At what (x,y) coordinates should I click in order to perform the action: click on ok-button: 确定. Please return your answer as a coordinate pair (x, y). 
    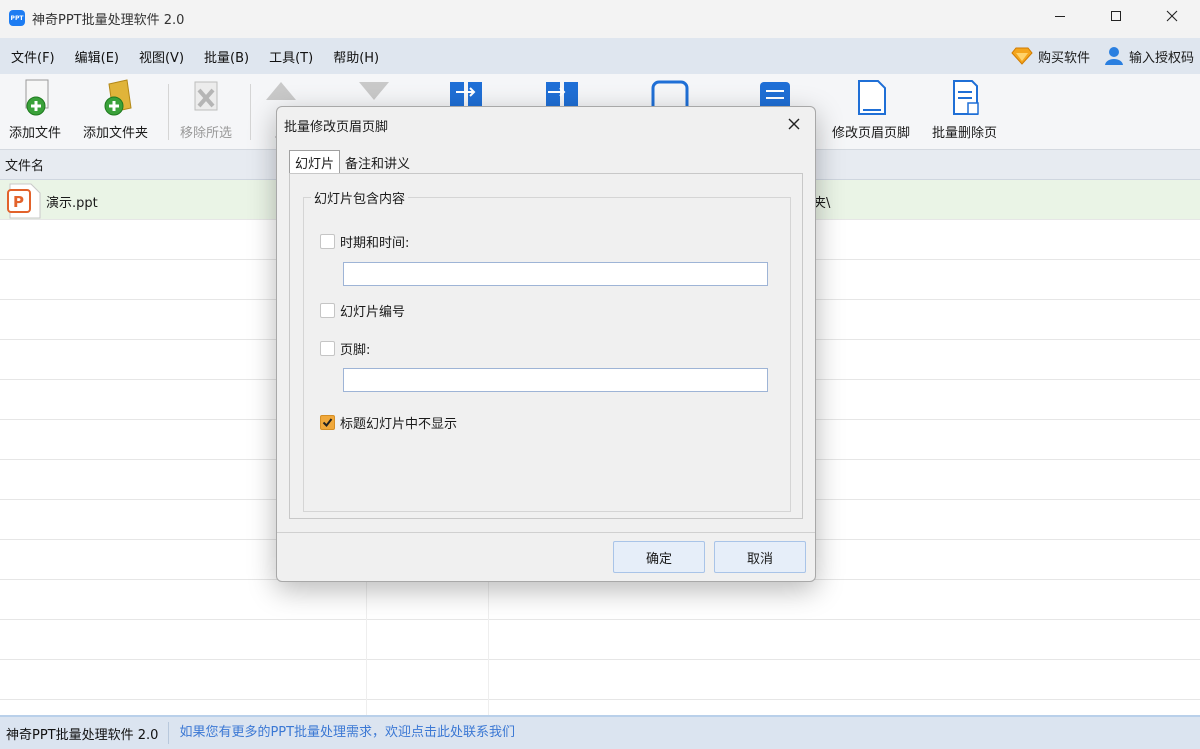
    Looking at the image, I should click on (659, 557).